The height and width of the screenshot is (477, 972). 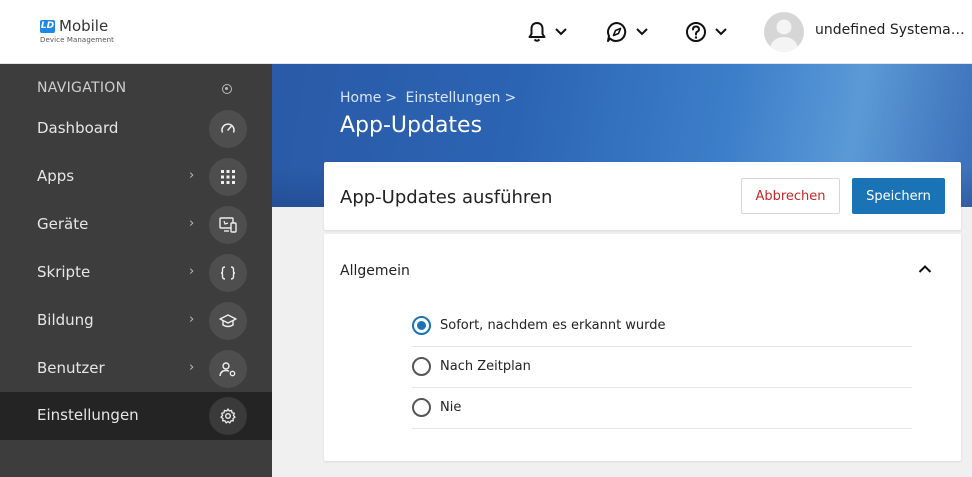 I want to click on option-label: Nach Zeitplan, so click(x=485, y=366).